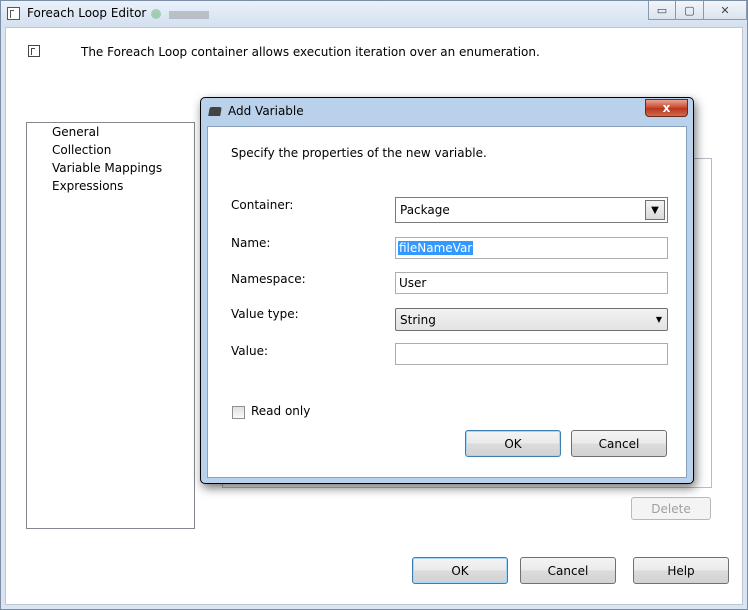  I want to click on container-label: Container:, so click(262, 205).